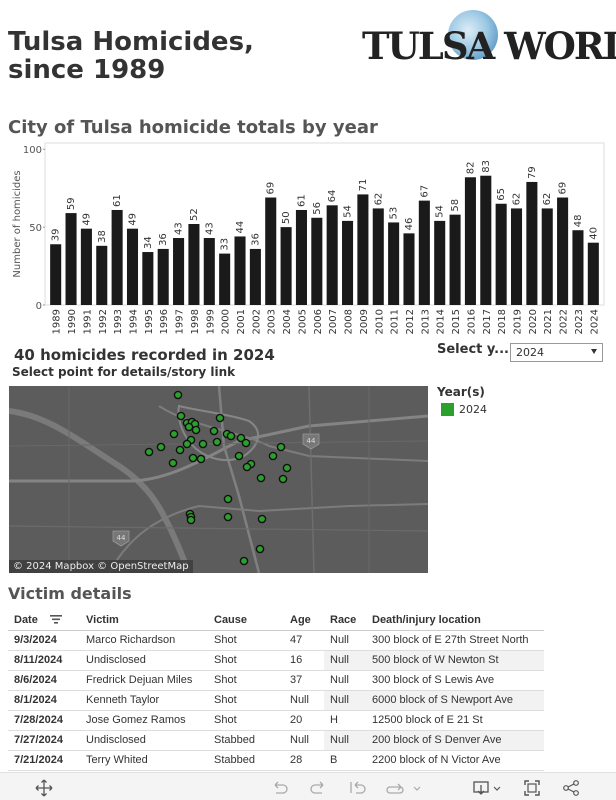 The height and width of the screenshot is (800, 616). I want to click on refresh-icon, so click(395, 788).